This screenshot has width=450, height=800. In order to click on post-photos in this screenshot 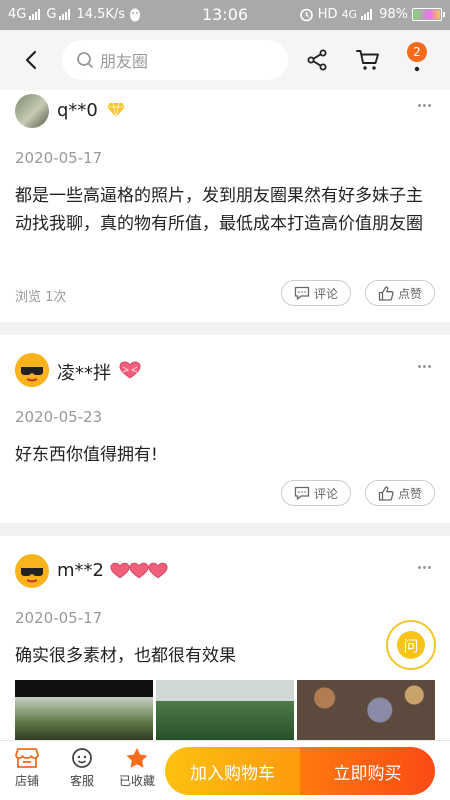, I will do `click(225, 710)`.